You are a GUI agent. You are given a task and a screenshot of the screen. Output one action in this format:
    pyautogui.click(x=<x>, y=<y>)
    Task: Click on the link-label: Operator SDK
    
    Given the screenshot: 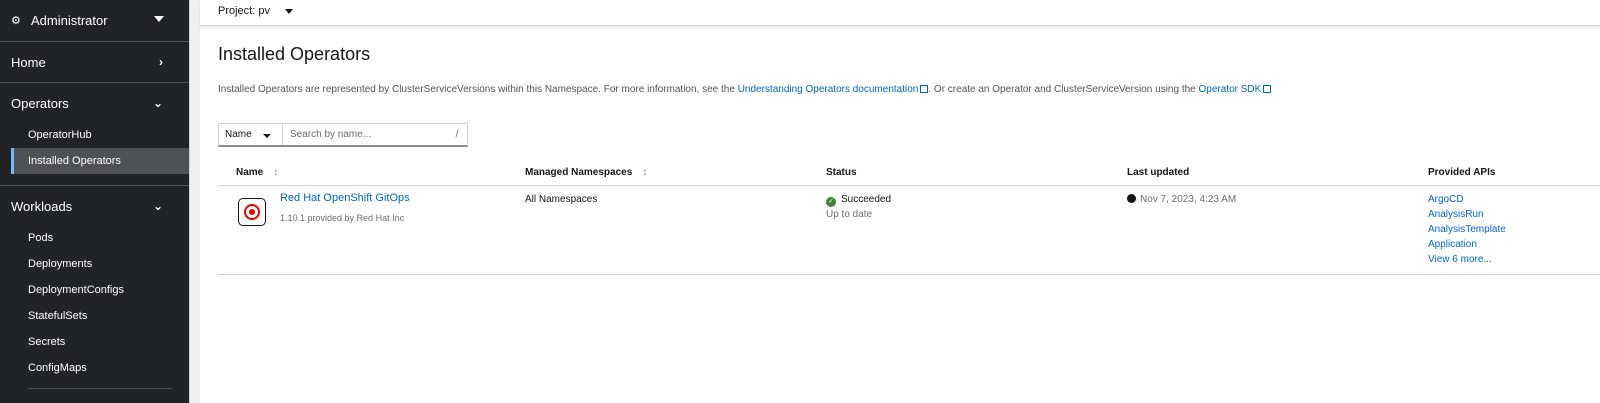 What is the action you would take?
    pyautogui.click(x=1230, y=89)
    